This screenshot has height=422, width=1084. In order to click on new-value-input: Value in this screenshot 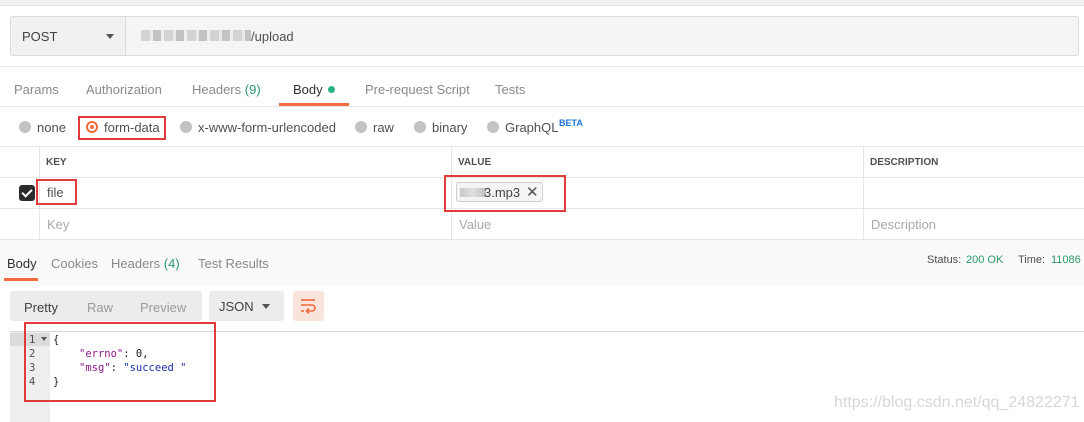, I will do `click(475, 224)`.